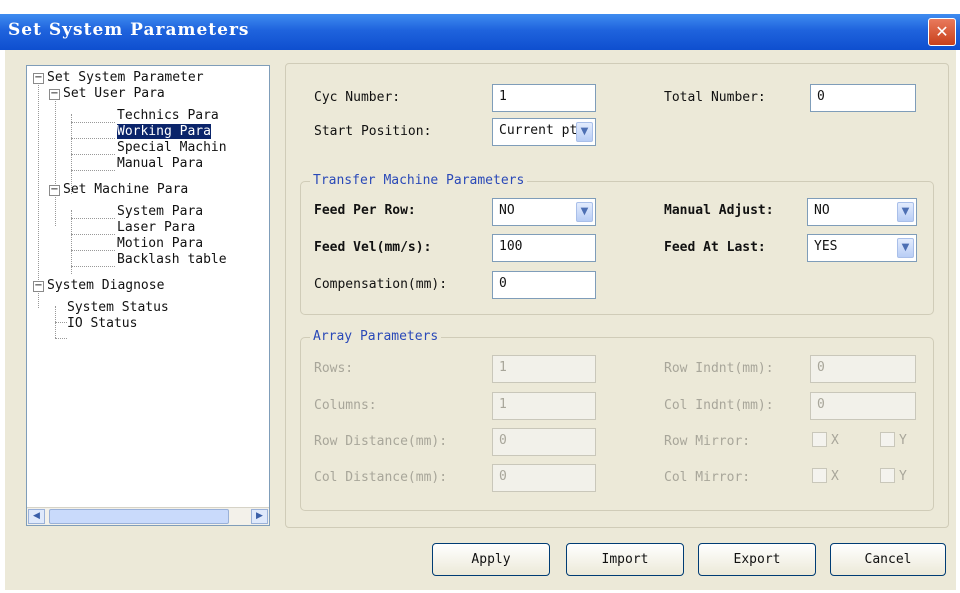 The width and height of the screenshot is (960, 593). I want to click on feed-at-last-value: YES, so click(826, 246).